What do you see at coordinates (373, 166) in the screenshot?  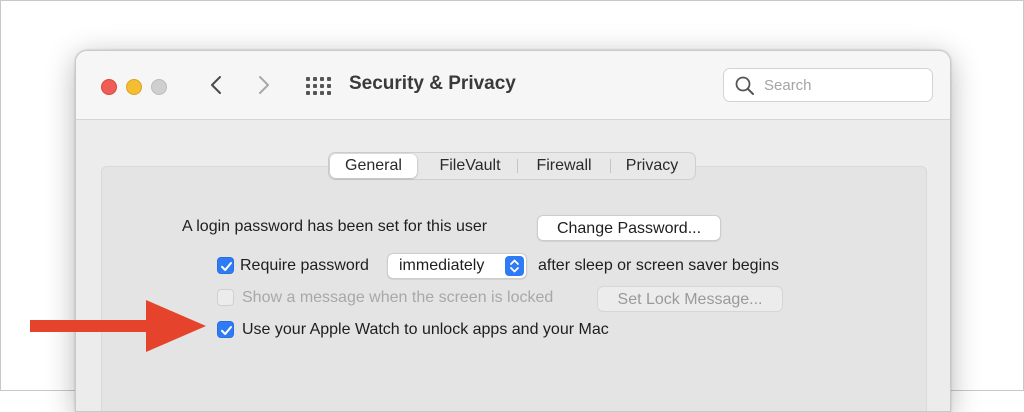 I see `tab-general: General` at bounding box center [373, 166].